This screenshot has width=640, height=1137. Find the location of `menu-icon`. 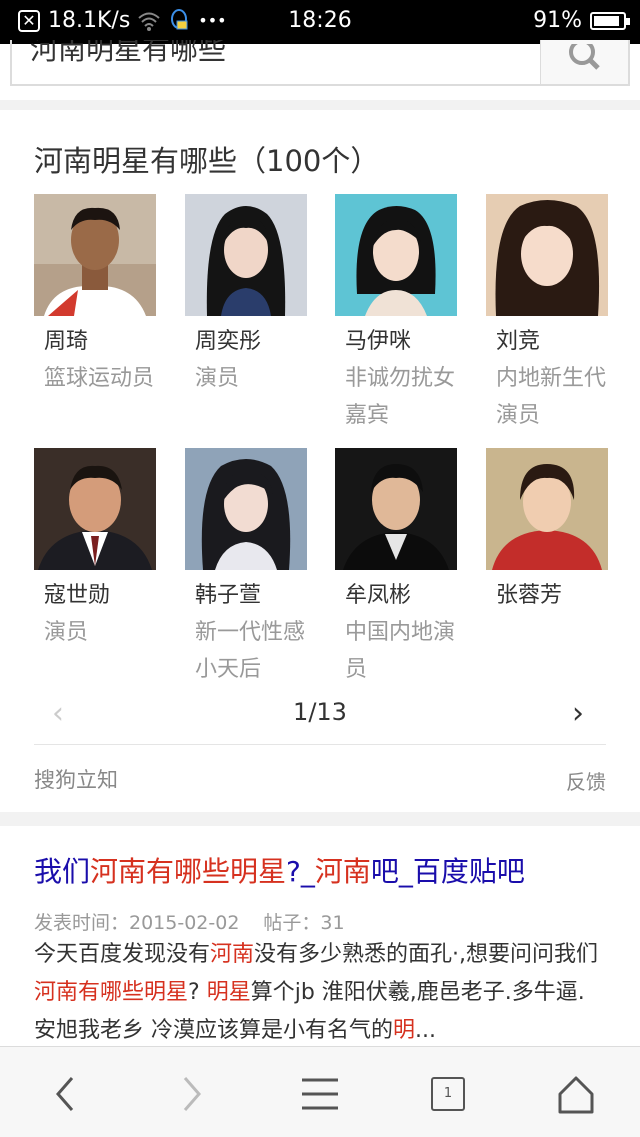

menu-icon is located at coordinates (320, 1094).